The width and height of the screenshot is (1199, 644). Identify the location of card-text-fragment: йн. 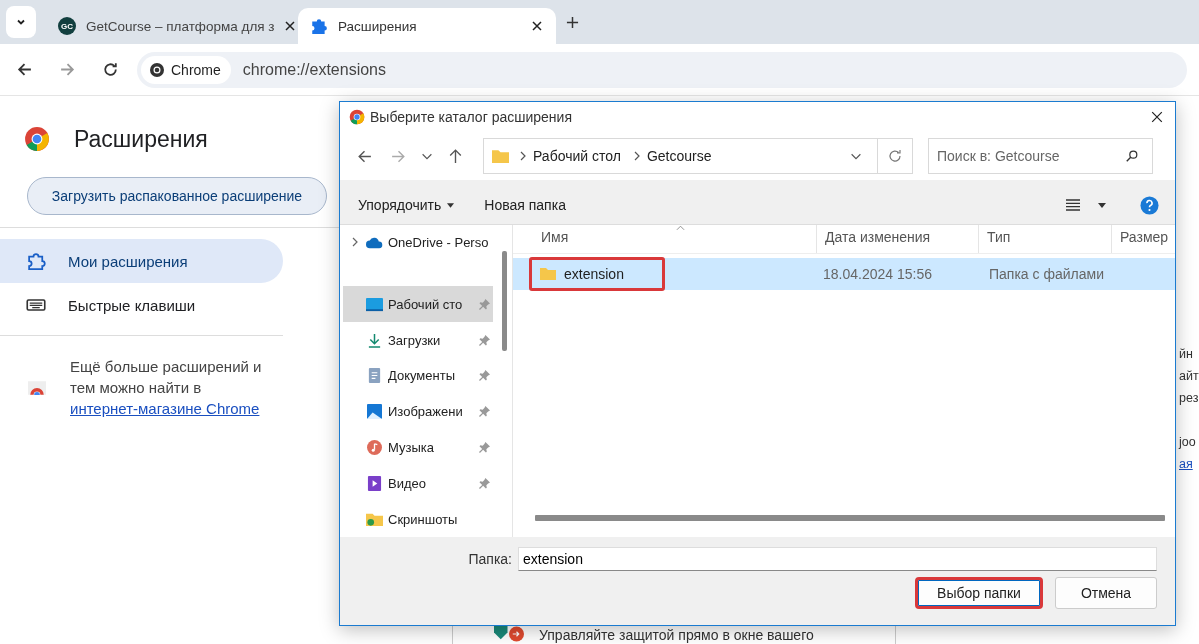
(1186, 354).